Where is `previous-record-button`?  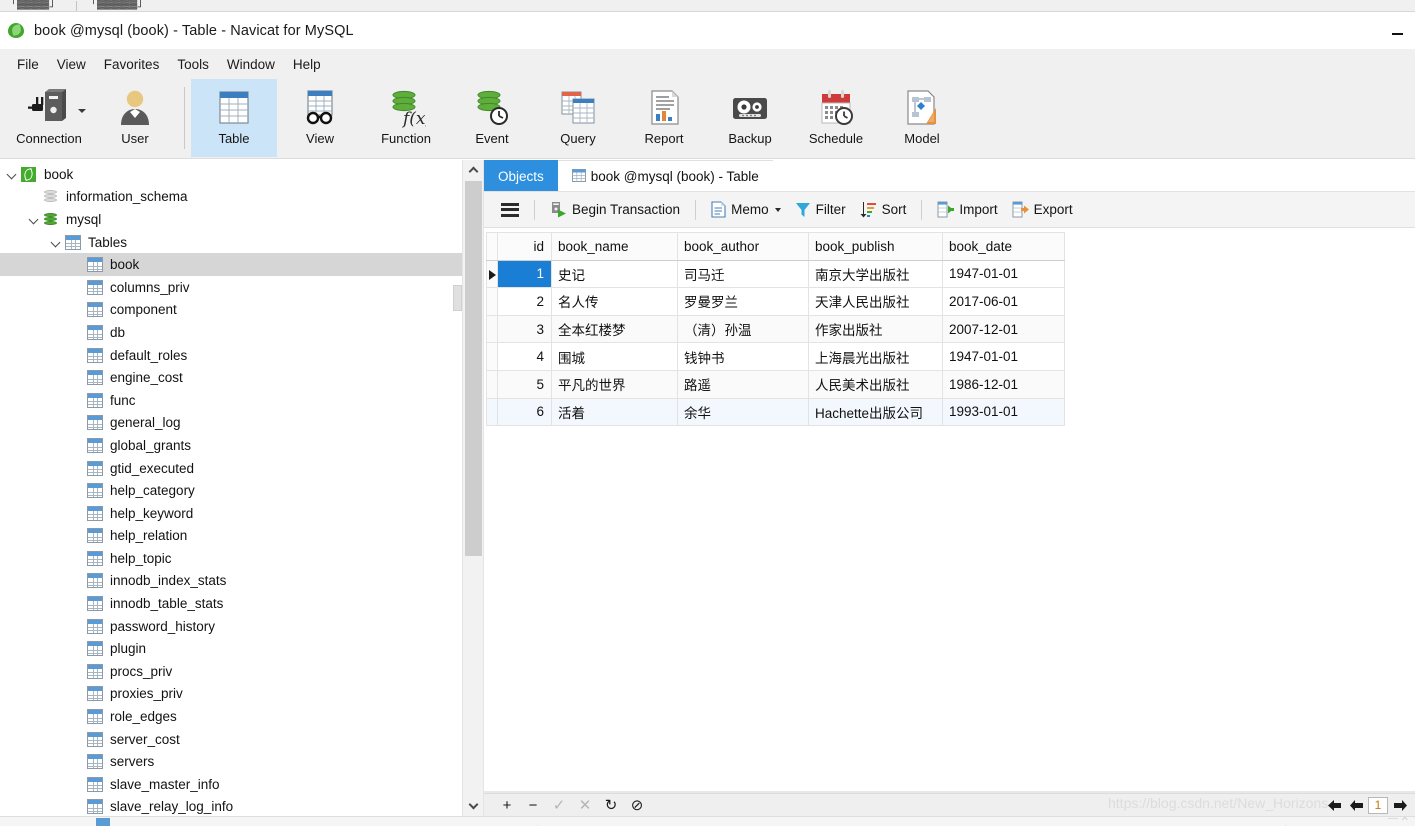
previous-record-button is located at coordinates (1356, 805).